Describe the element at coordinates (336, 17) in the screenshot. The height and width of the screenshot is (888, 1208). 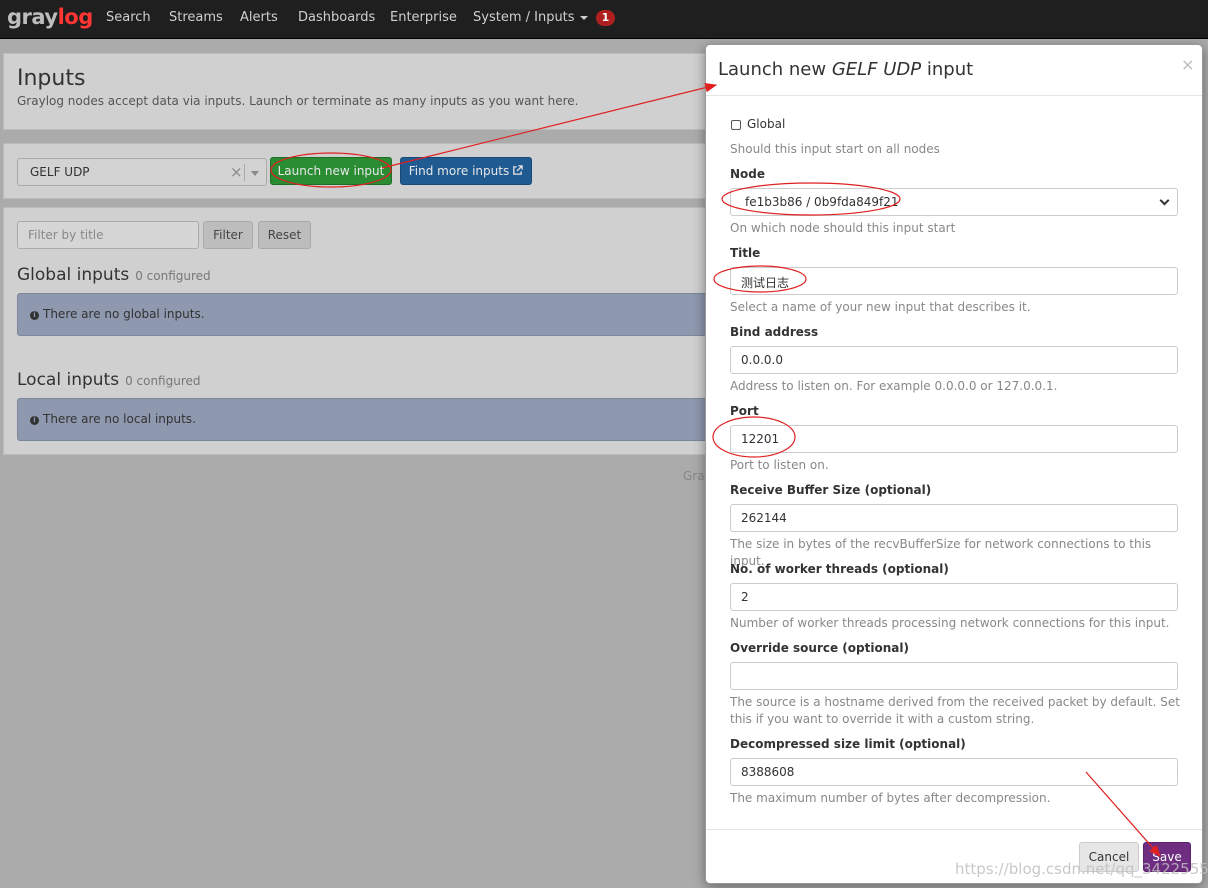
I see `nav-dashboards: Dashboards` at that location.